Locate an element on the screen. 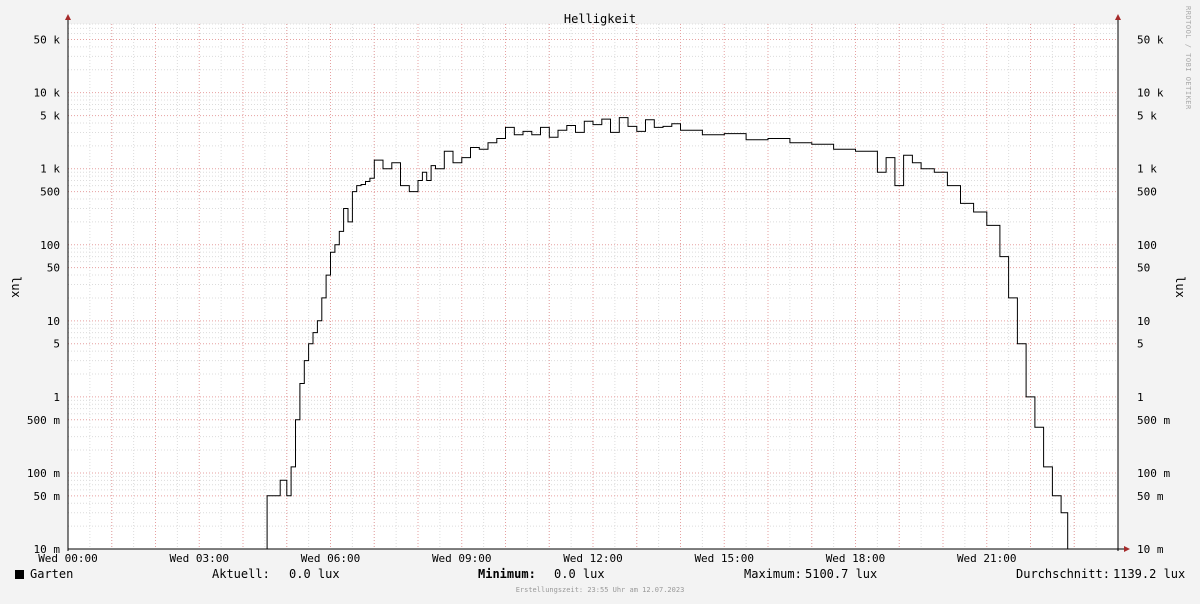  y-tick-label-right: 500 is located at coordinates (1147, 192).